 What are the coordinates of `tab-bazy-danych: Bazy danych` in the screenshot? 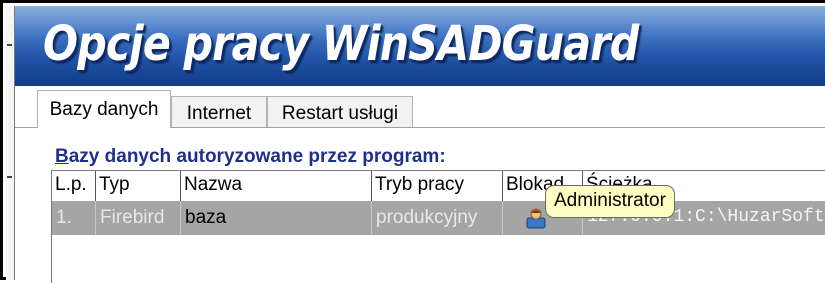 It's located at (104, 109).